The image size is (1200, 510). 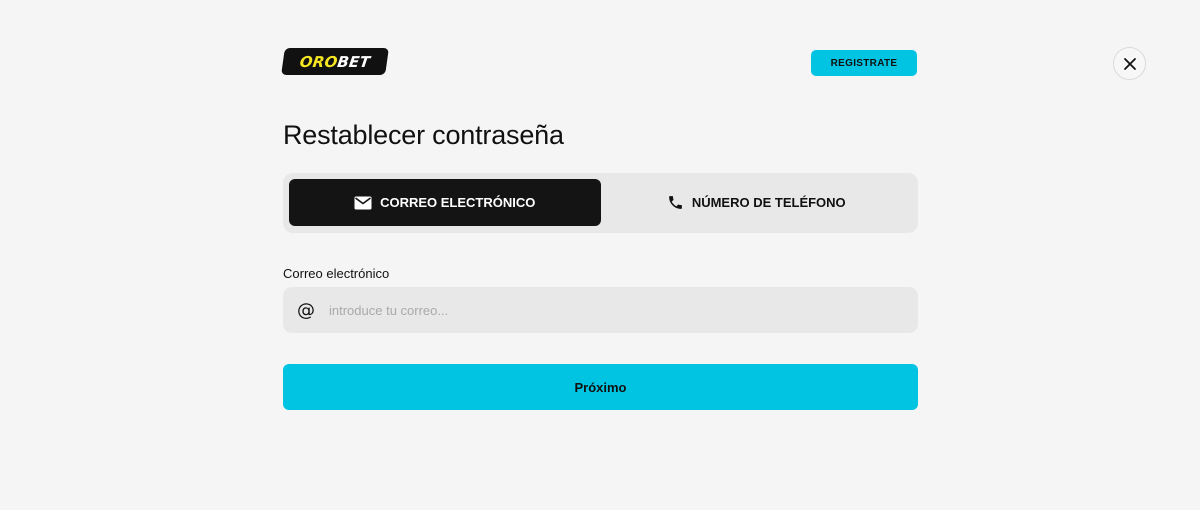 What do you see at coordinates (675, 202) in the screenshot?
I see `phone-icon` at bounding box center [675, 202].